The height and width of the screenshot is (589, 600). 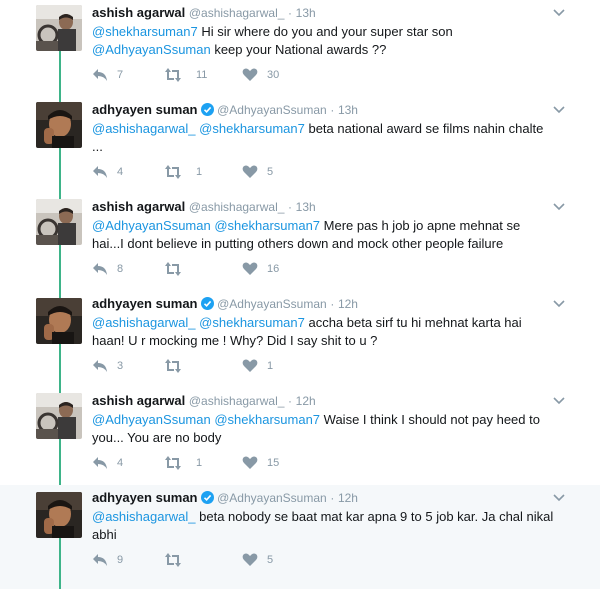 I want to click on like-button: 30, so click(x=264, y=75).